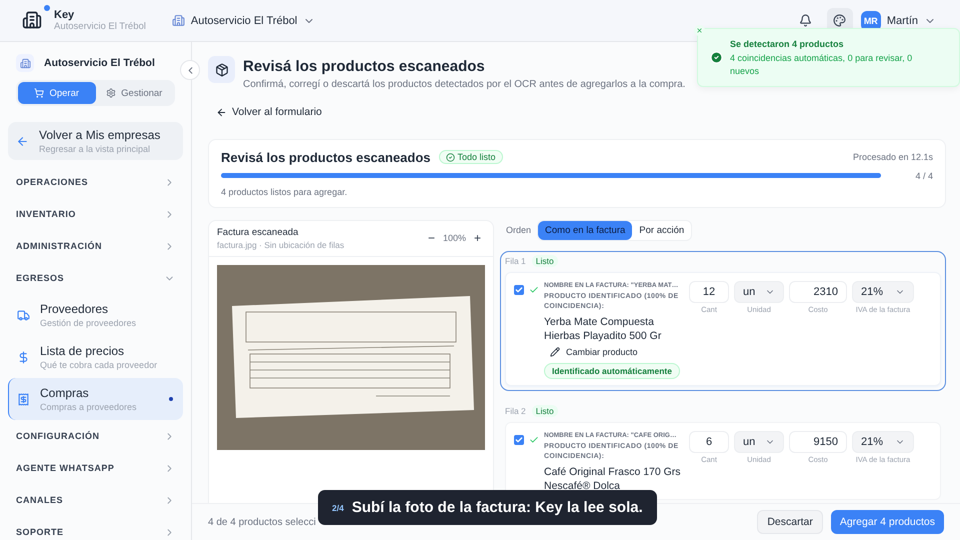 The width and height of the screenshot is (960, 540). I want to click on back-to-companies-button: Volver a Mis empresas Regresar a la vista principal, so click(95, 141).